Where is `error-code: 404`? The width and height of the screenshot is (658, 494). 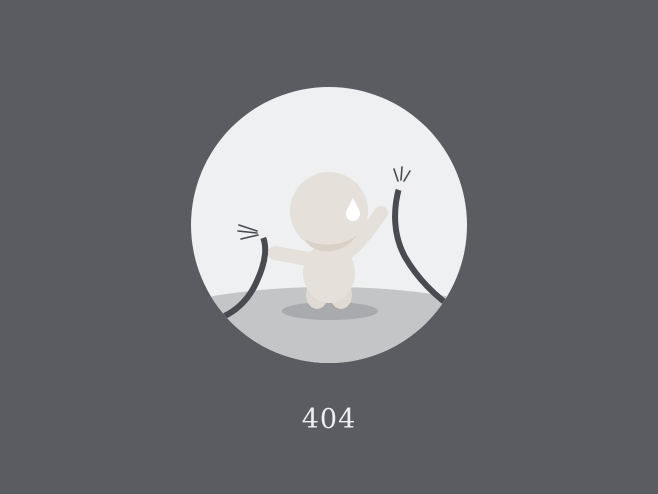 error-code: 404 is located at coordinates (329, 419).